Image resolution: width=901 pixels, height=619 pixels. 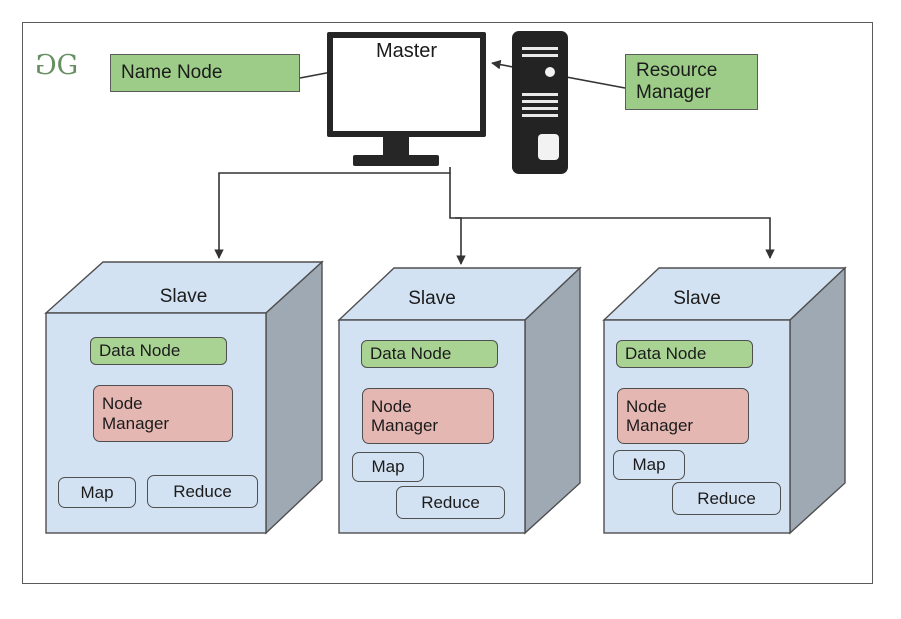 What do you see at coordinates (697, 298) in the screenshot?
I see `slave-3-title: Slave` at bounding box center [697, 298].